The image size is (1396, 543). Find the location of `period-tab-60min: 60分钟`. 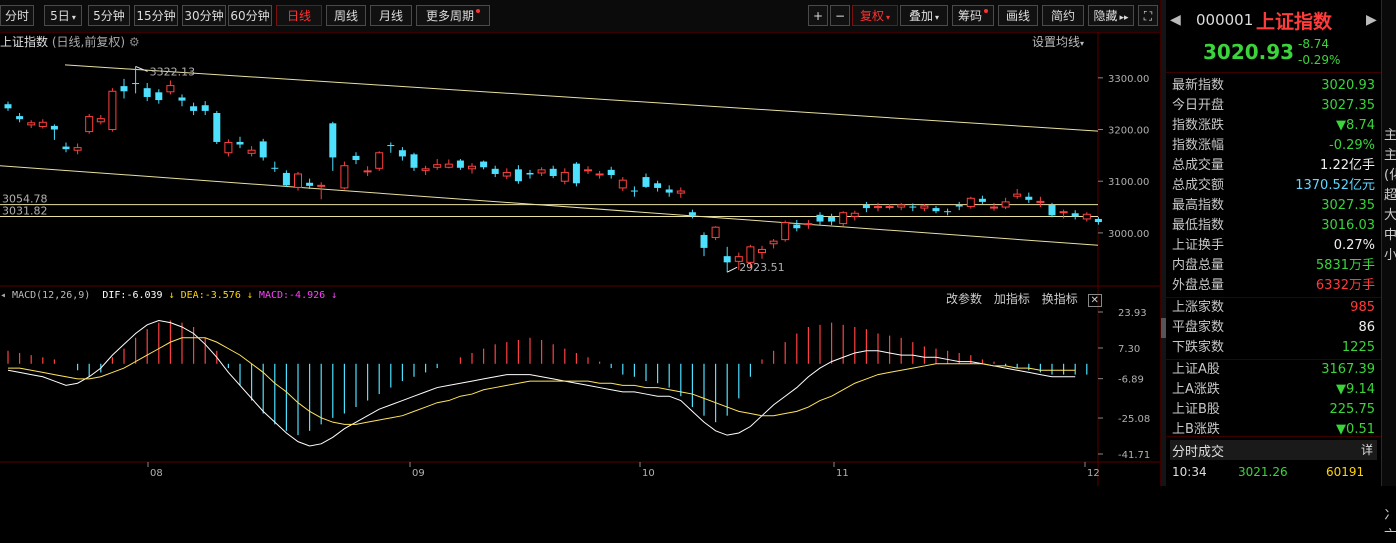

period-tab-60min: 60分钟 is located at coordinates (250, 15).